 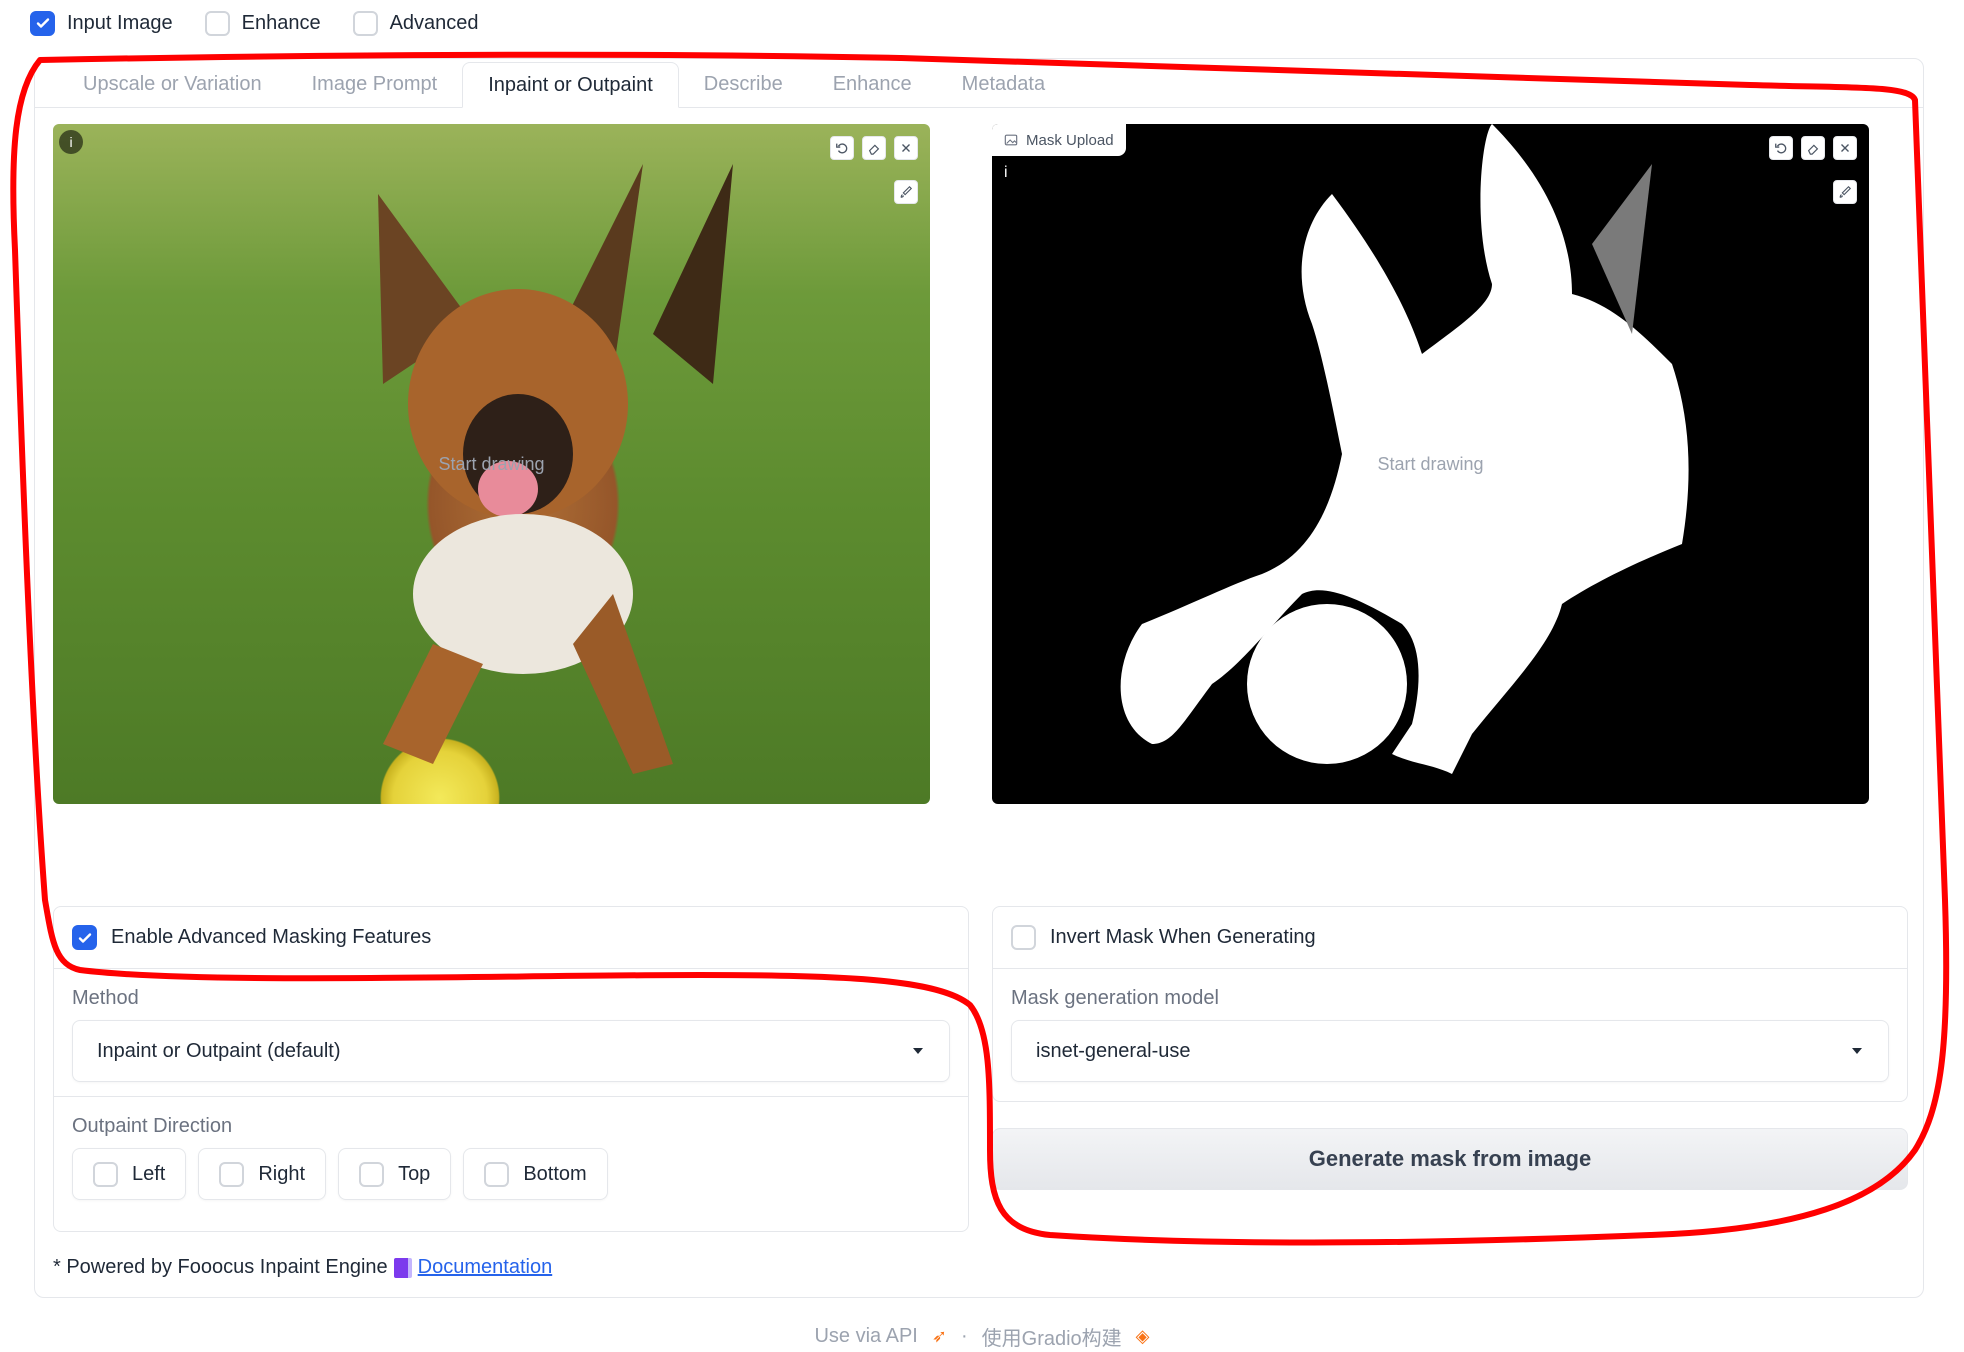 I want to click on invert-mask-checkbox: Invert Mask When Generating, so click(x=1450, y=938).